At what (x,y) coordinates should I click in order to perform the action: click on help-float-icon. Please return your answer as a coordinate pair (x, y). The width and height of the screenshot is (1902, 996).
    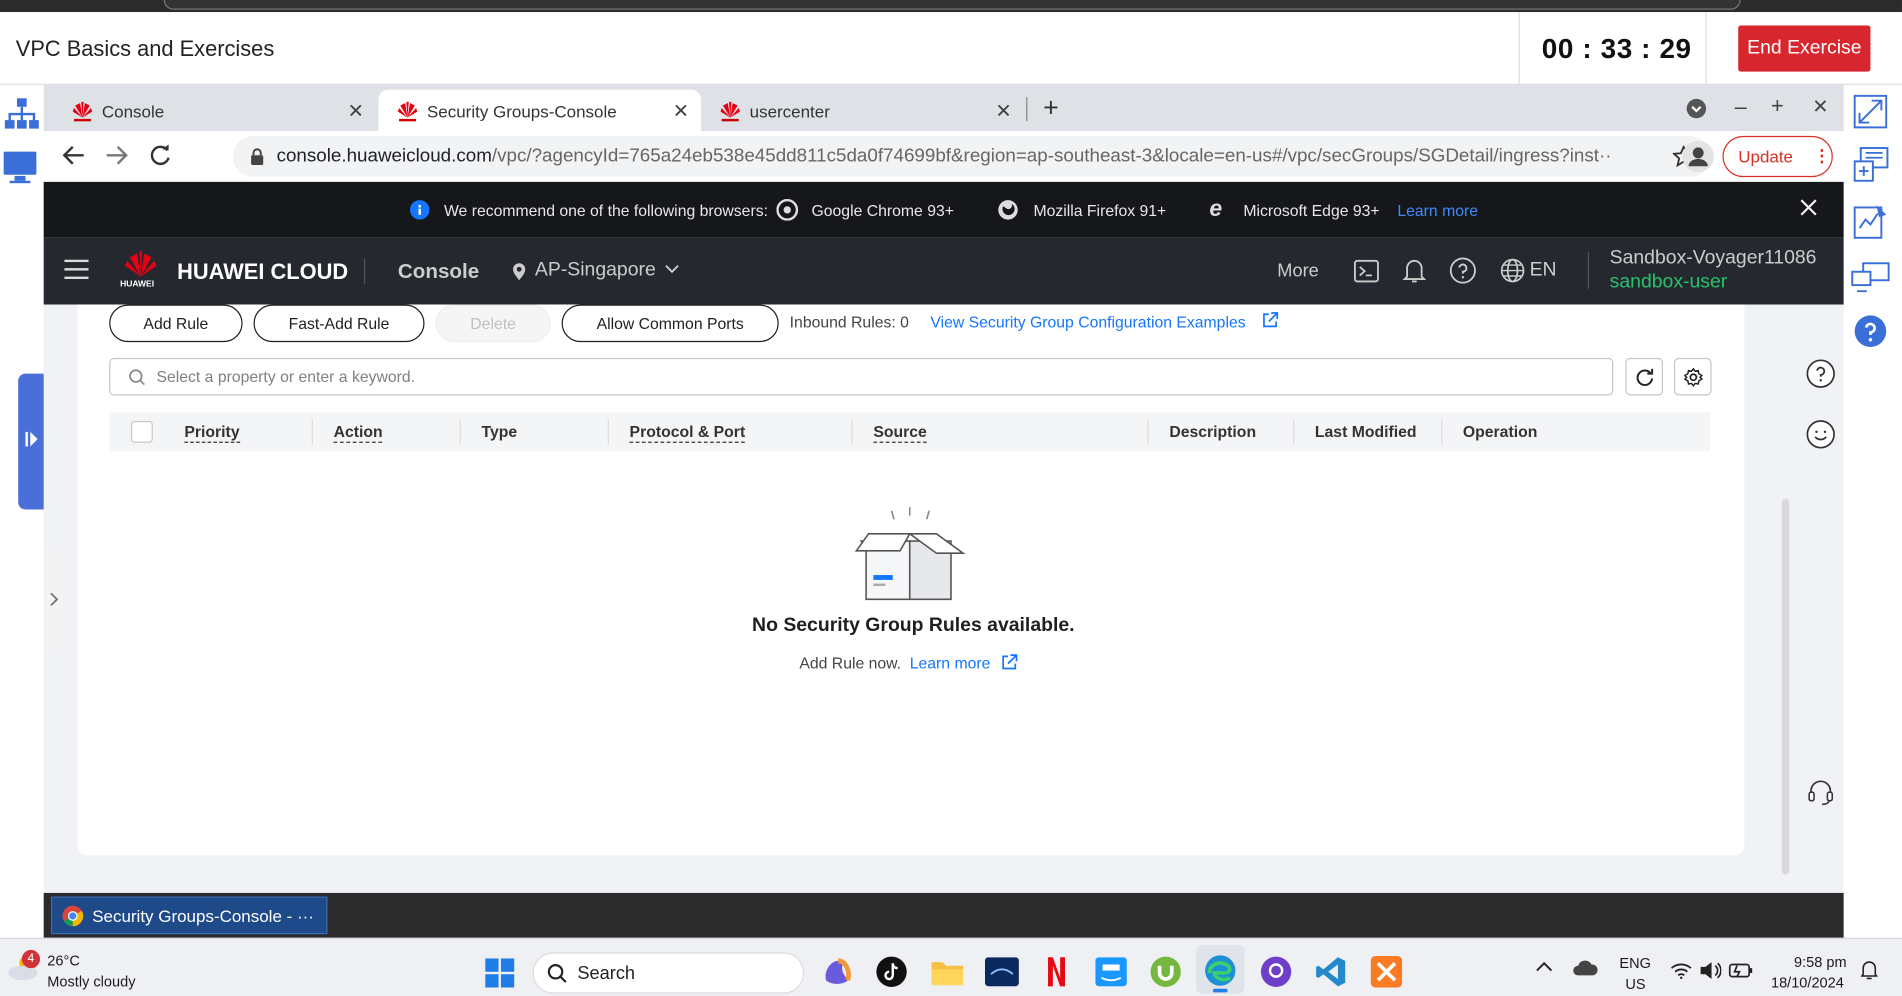
    Looking at the image, I should click on (1820, 373).